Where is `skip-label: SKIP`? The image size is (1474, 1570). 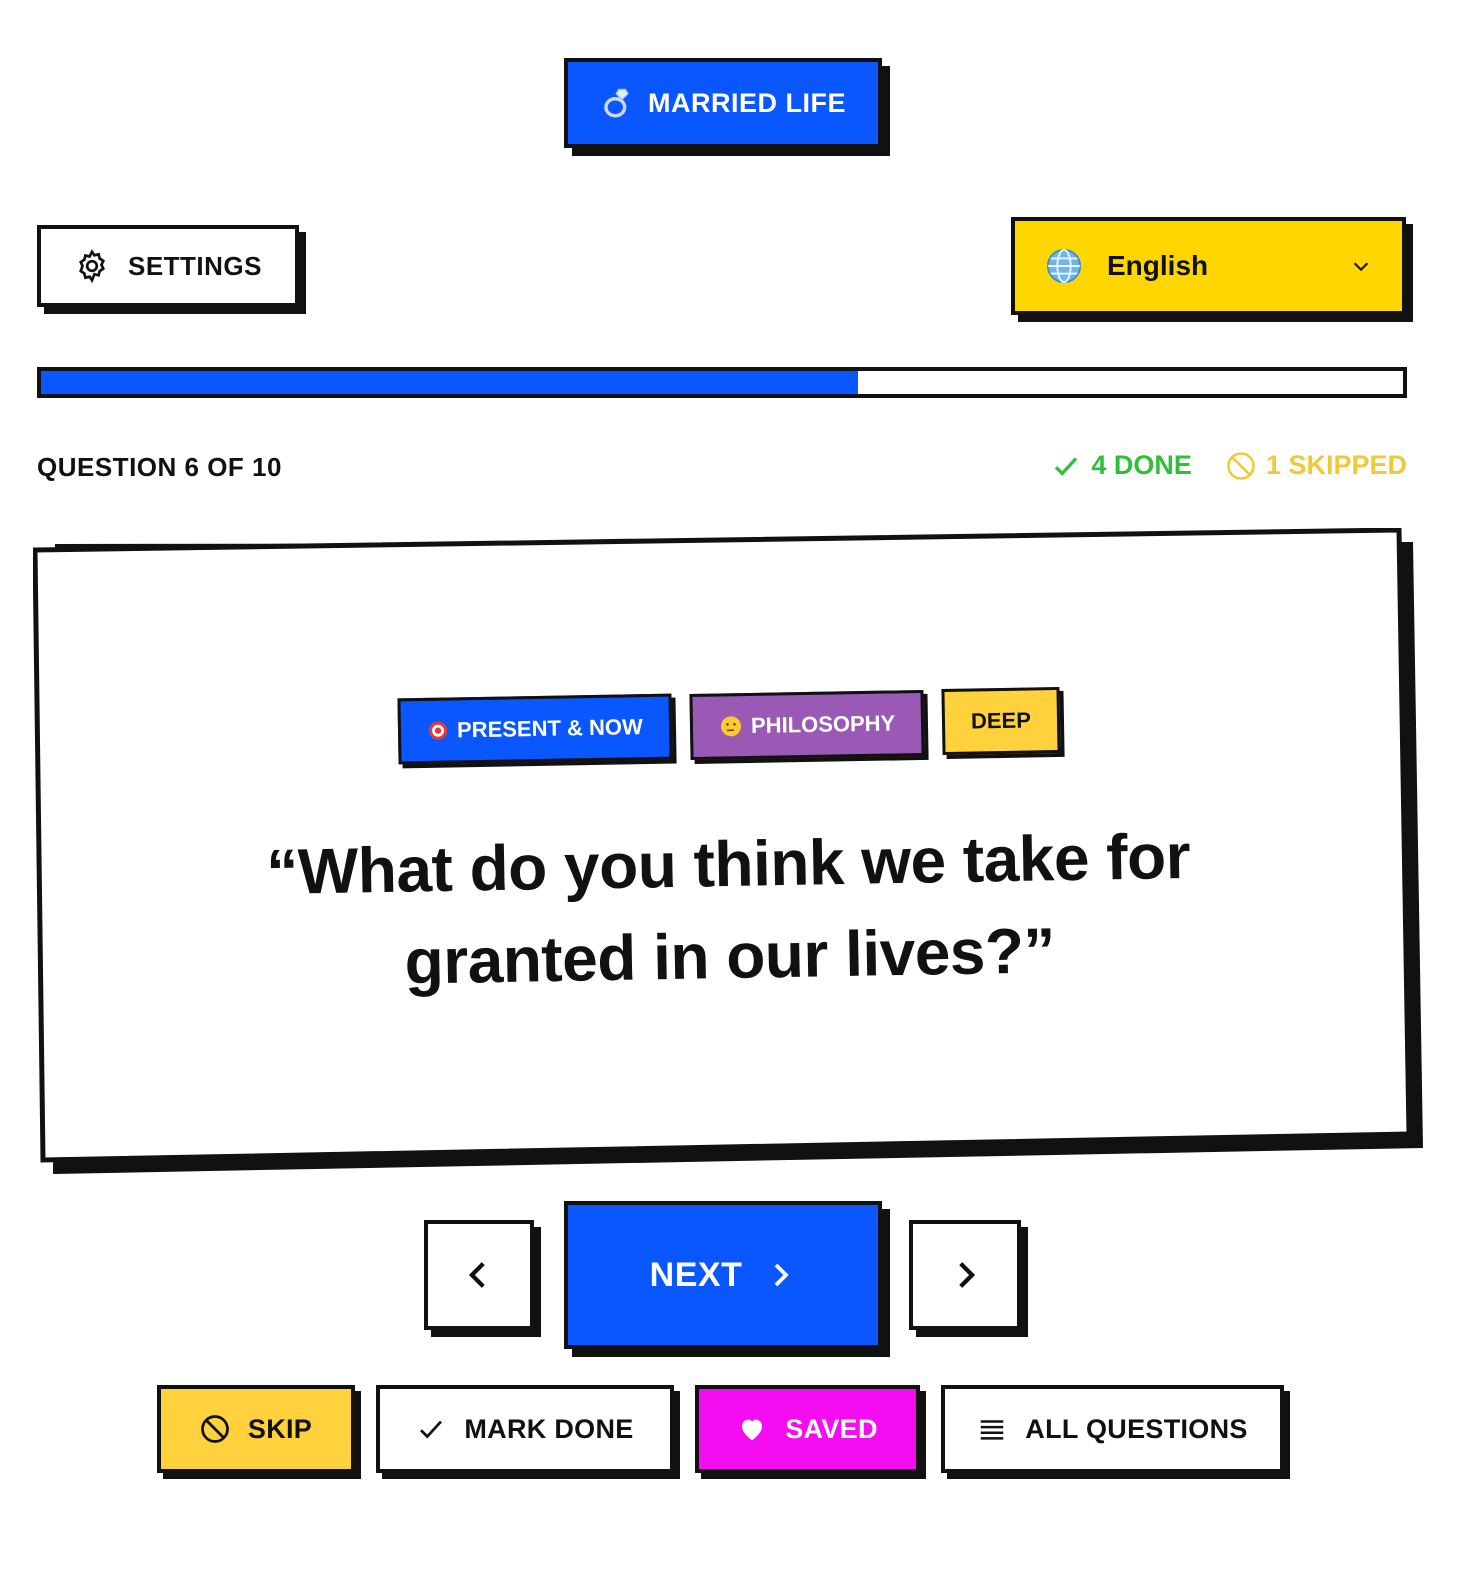 skip-label: SKIP is located at coordinates (280, 1428).